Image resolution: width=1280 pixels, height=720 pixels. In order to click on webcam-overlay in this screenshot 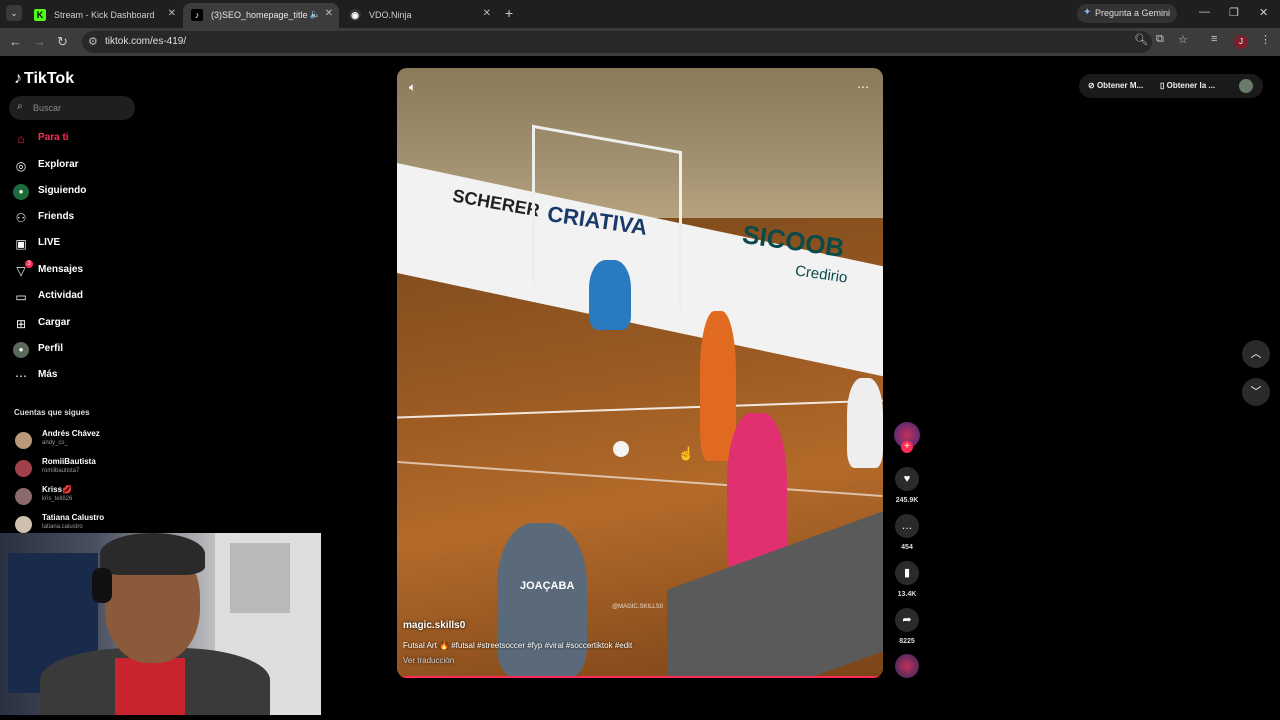, I will do `click(160, 624)`.